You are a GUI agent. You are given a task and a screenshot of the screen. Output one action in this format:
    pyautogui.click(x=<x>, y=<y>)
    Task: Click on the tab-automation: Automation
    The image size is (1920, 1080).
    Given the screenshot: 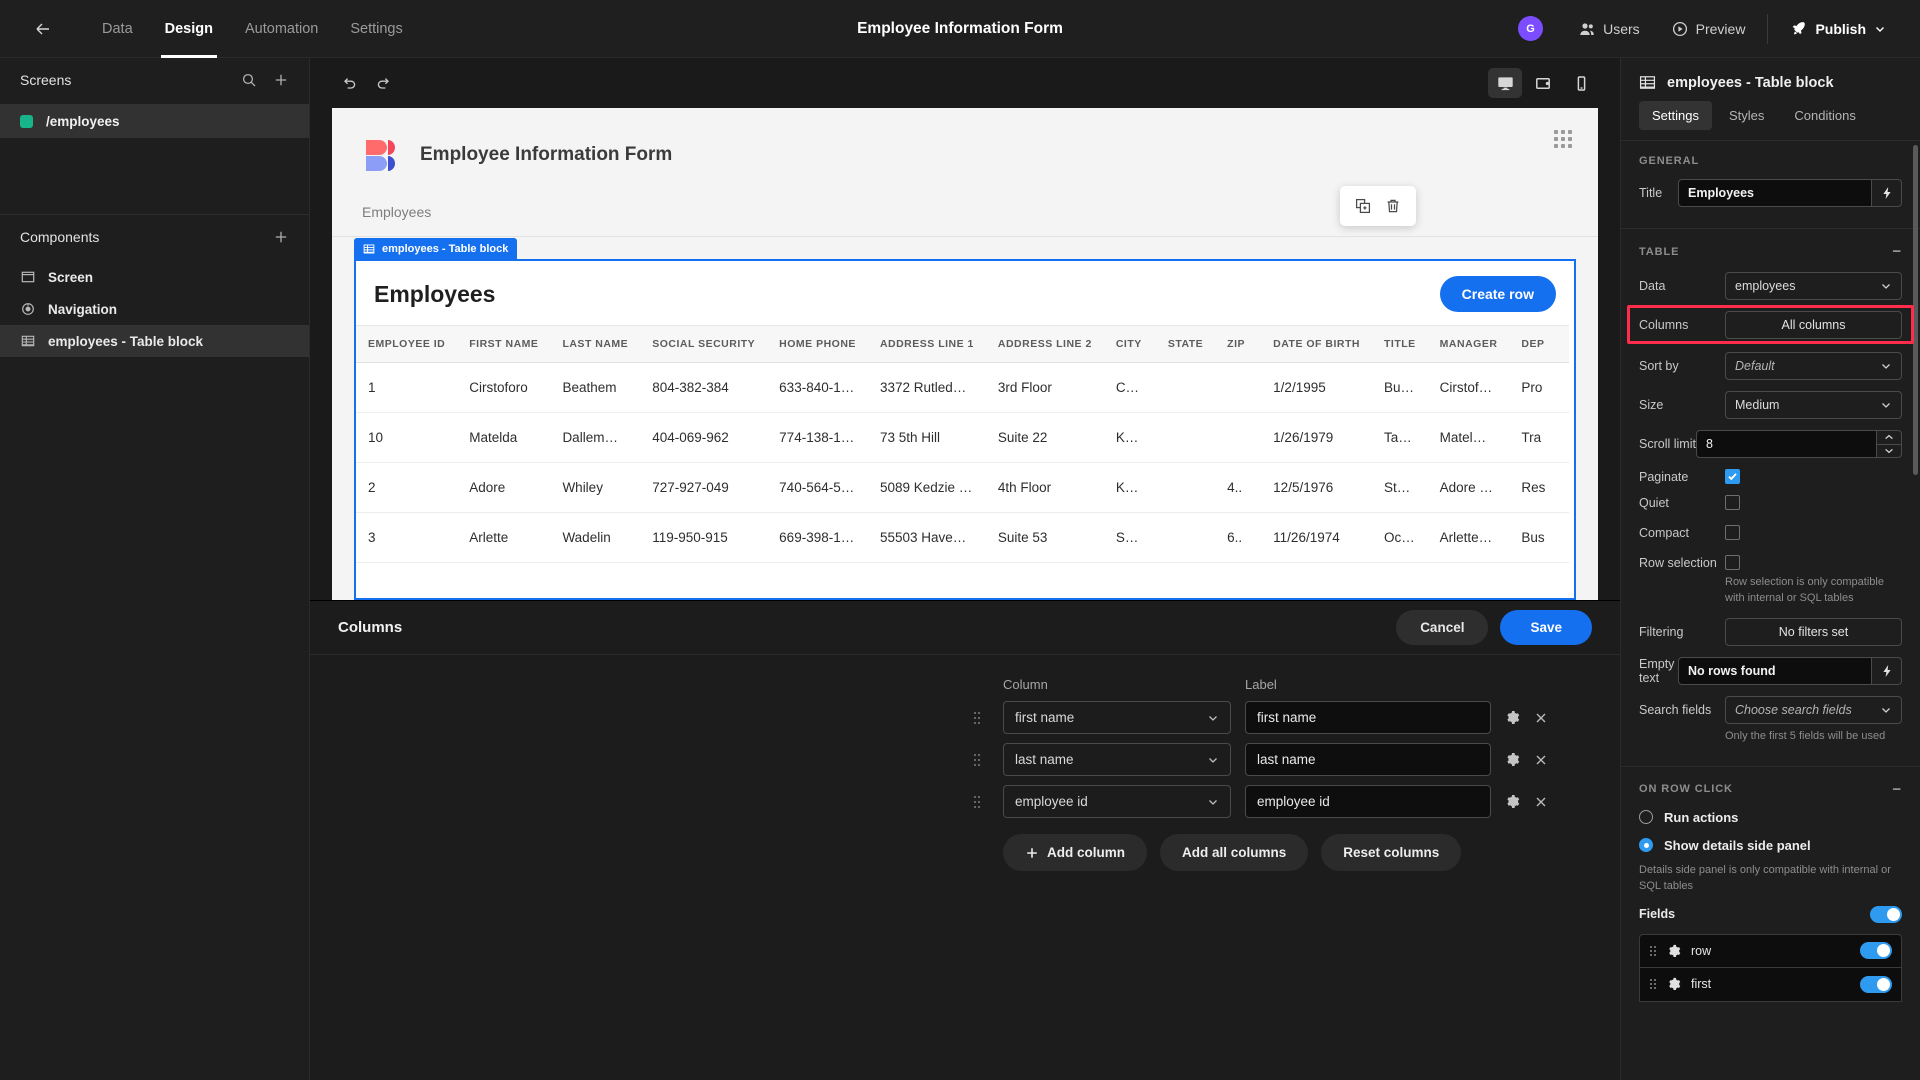 What is the action you would take?
    pyautogui.click(x=281, y=29)
    